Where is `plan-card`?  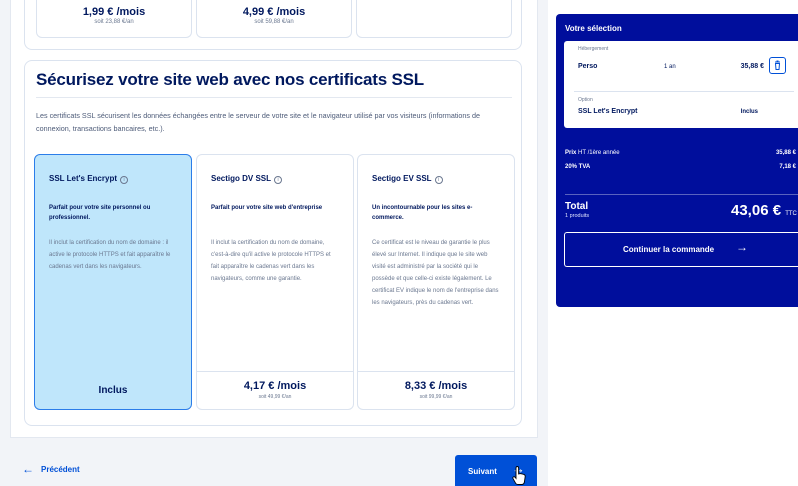
plan-card is located at coordinates (434, 19).